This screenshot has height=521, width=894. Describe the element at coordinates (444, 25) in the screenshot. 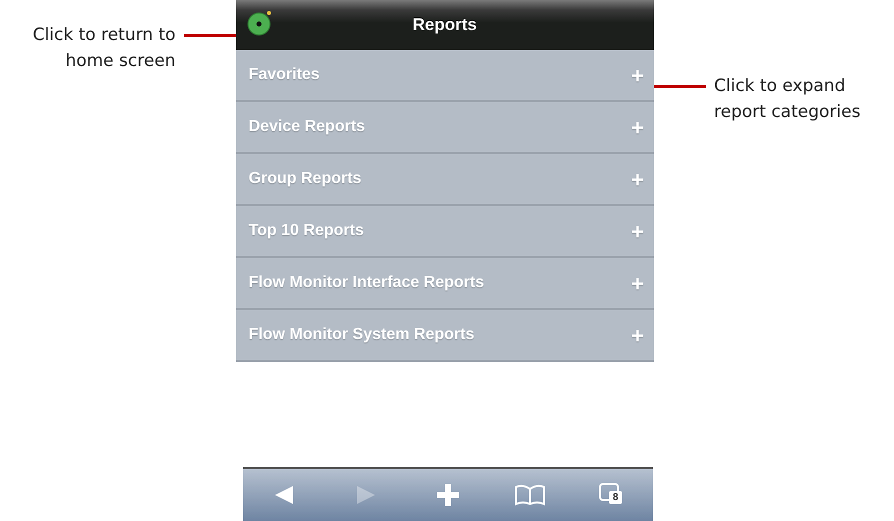

I see `screen-title: Reports` at that location.